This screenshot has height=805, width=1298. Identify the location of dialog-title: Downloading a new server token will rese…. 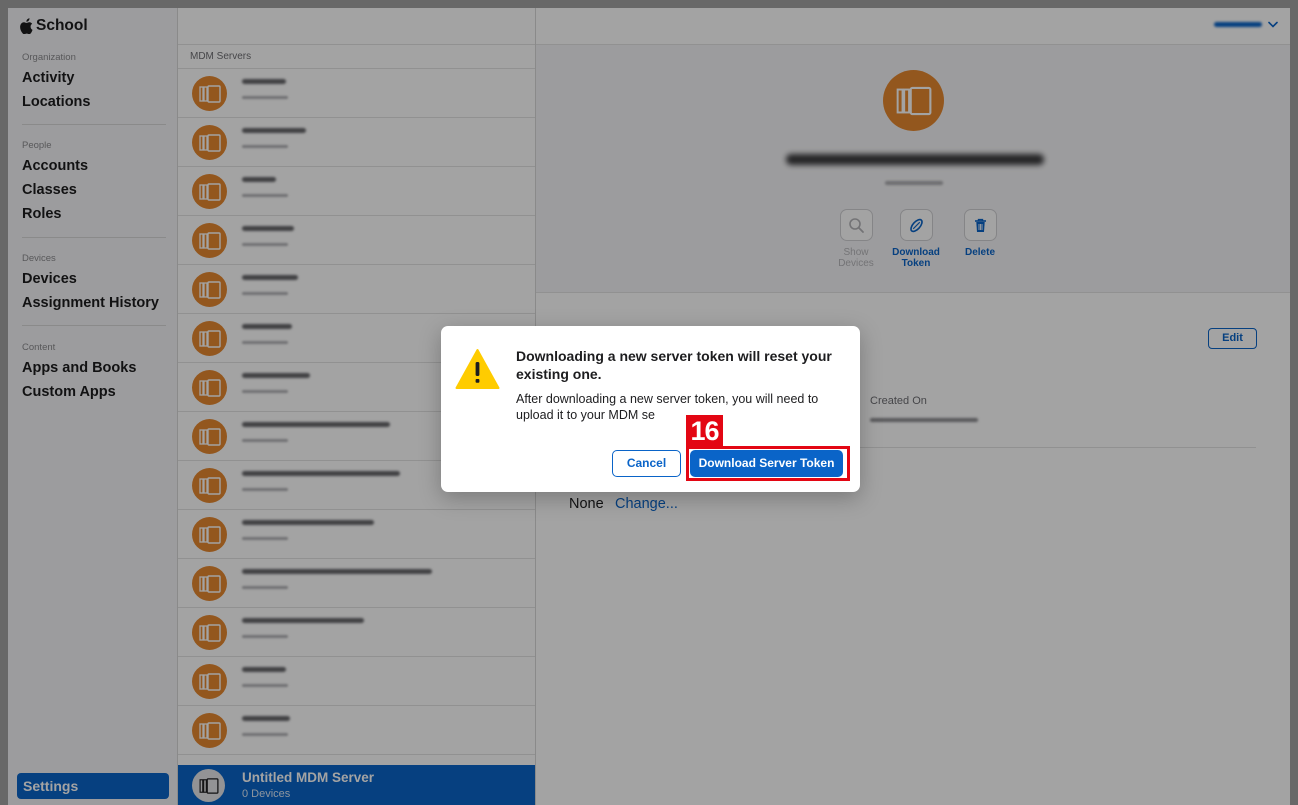
(674, 365).